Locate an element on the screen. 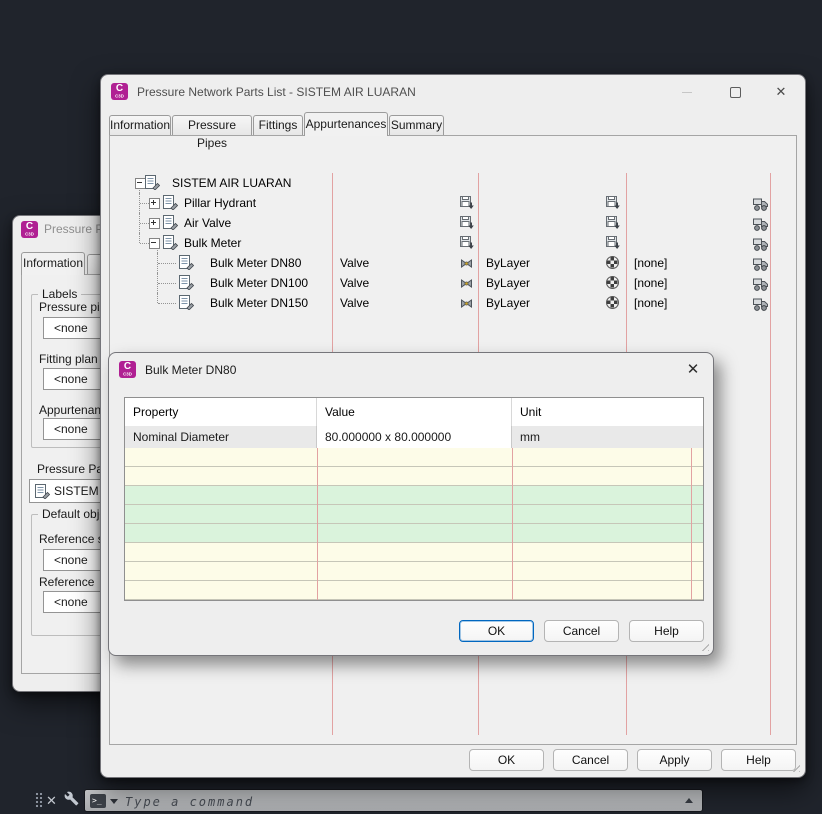  command-options-caret-icon is located at coordinates (114, 801).